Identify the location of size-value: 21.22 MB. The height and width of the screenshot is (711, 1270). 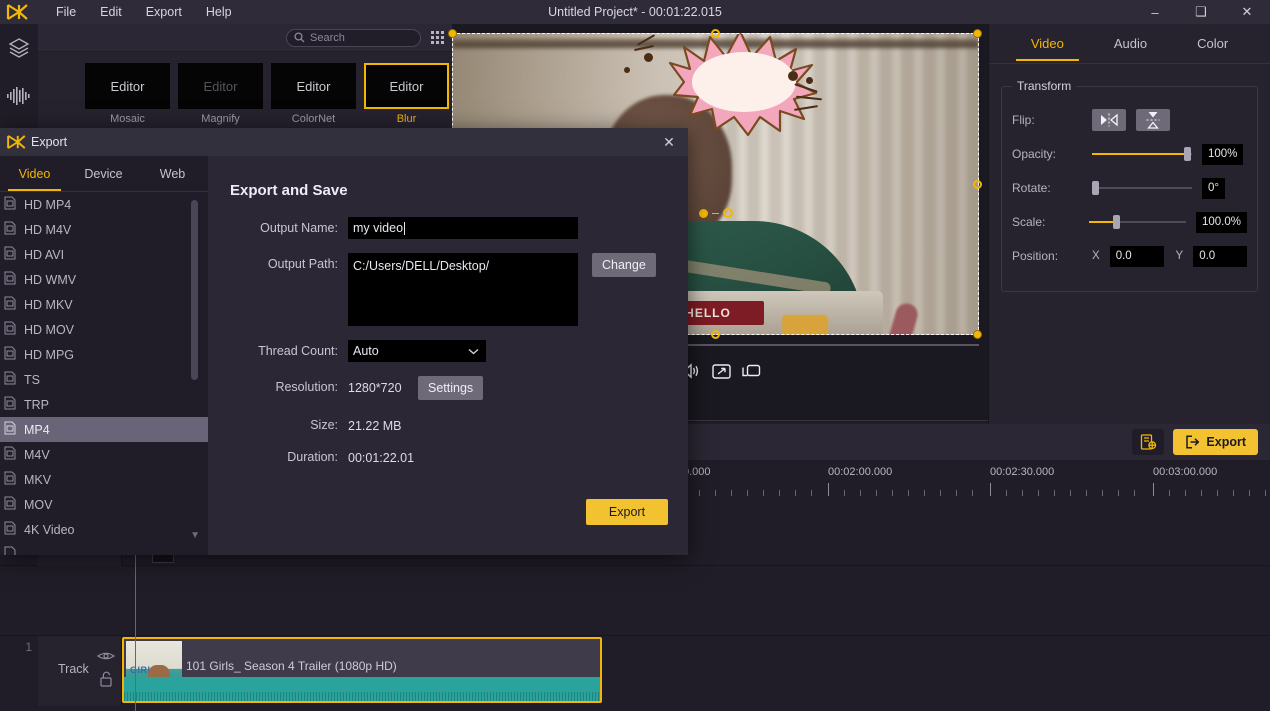
(375, 426).